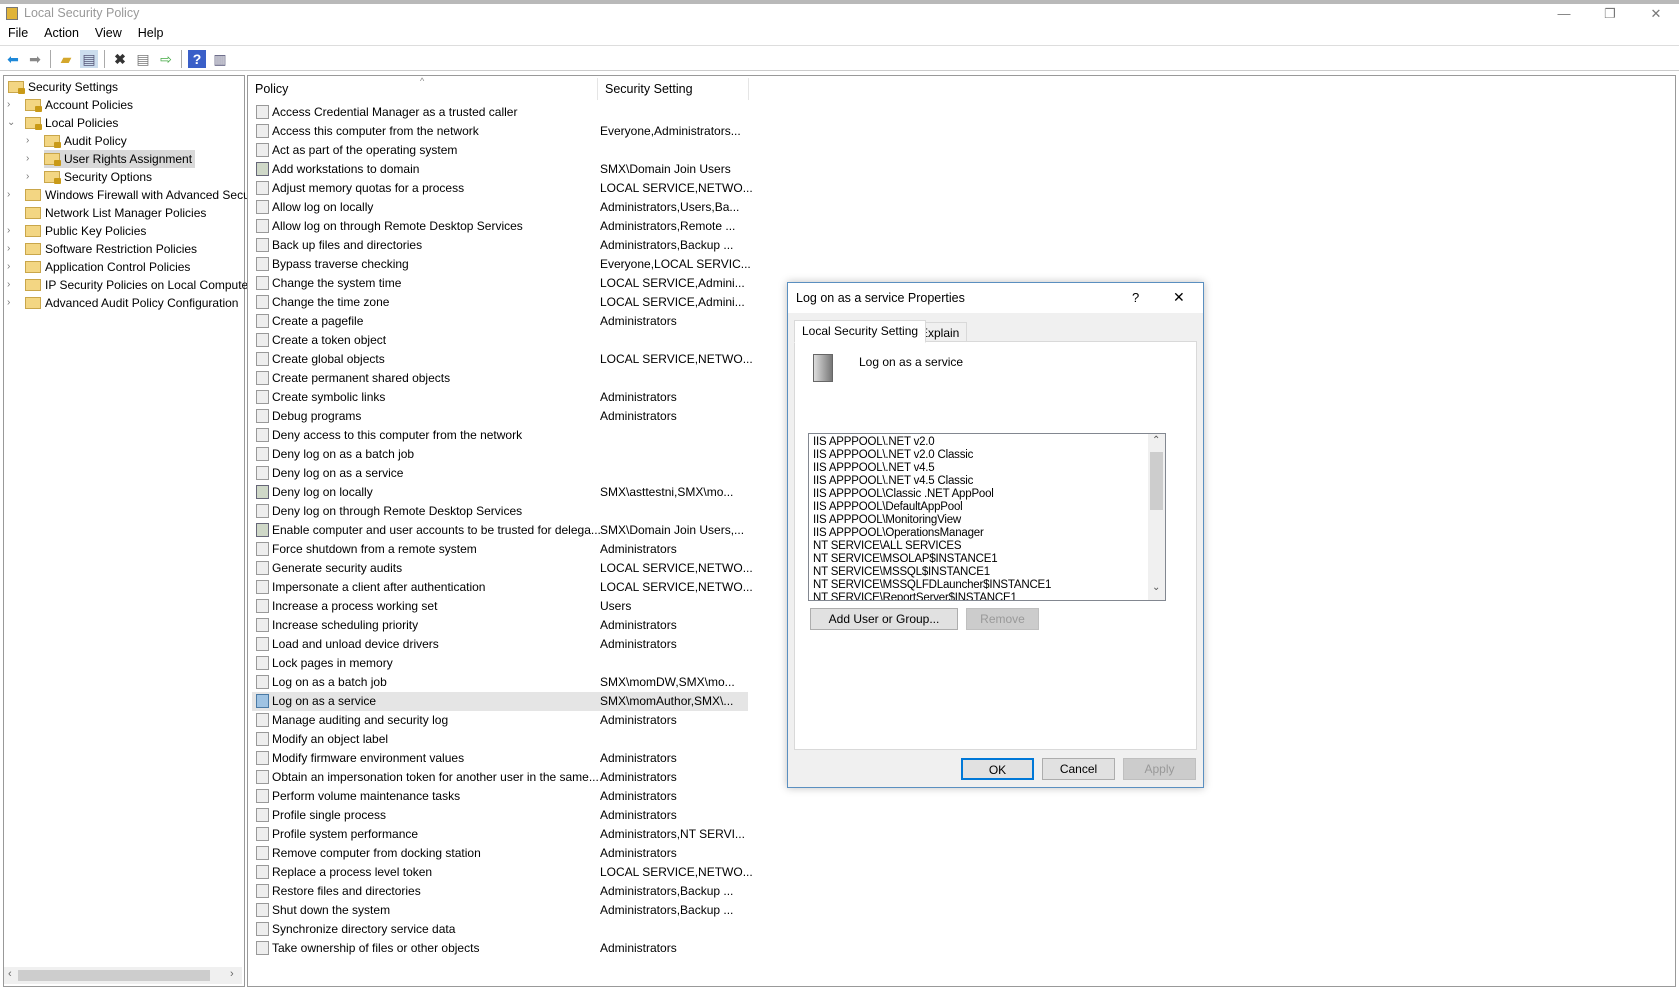 The height and width of the screenshot is (995, 1679). What do you see at coordinates (71, 105) in the screenshot?
I see `tree-item: › Account Policies` at bounding box center [71, 105].